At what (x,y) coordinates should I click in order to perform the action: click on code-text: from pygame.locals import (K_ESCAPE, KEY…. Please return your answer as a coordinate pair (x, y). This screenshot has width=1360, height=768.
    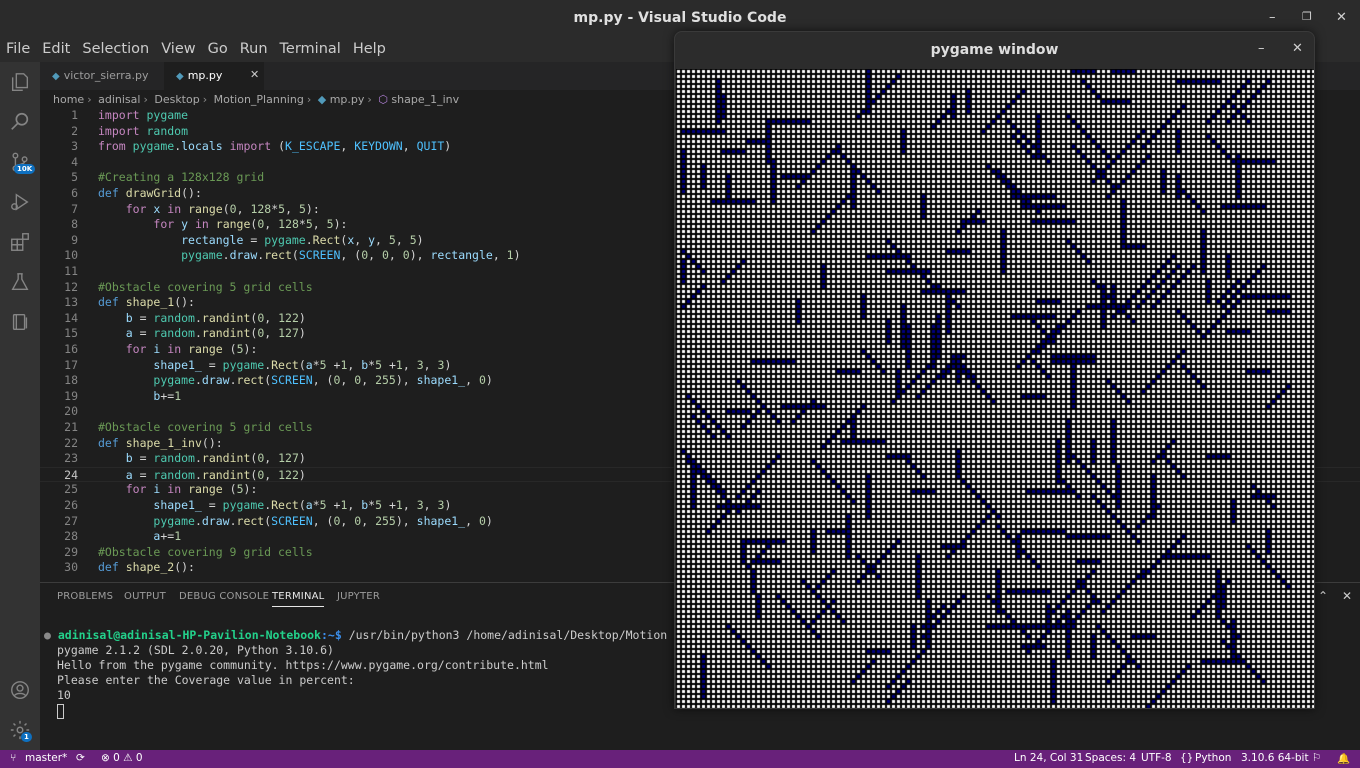
    Looking at the image, I should click on (275, 146).